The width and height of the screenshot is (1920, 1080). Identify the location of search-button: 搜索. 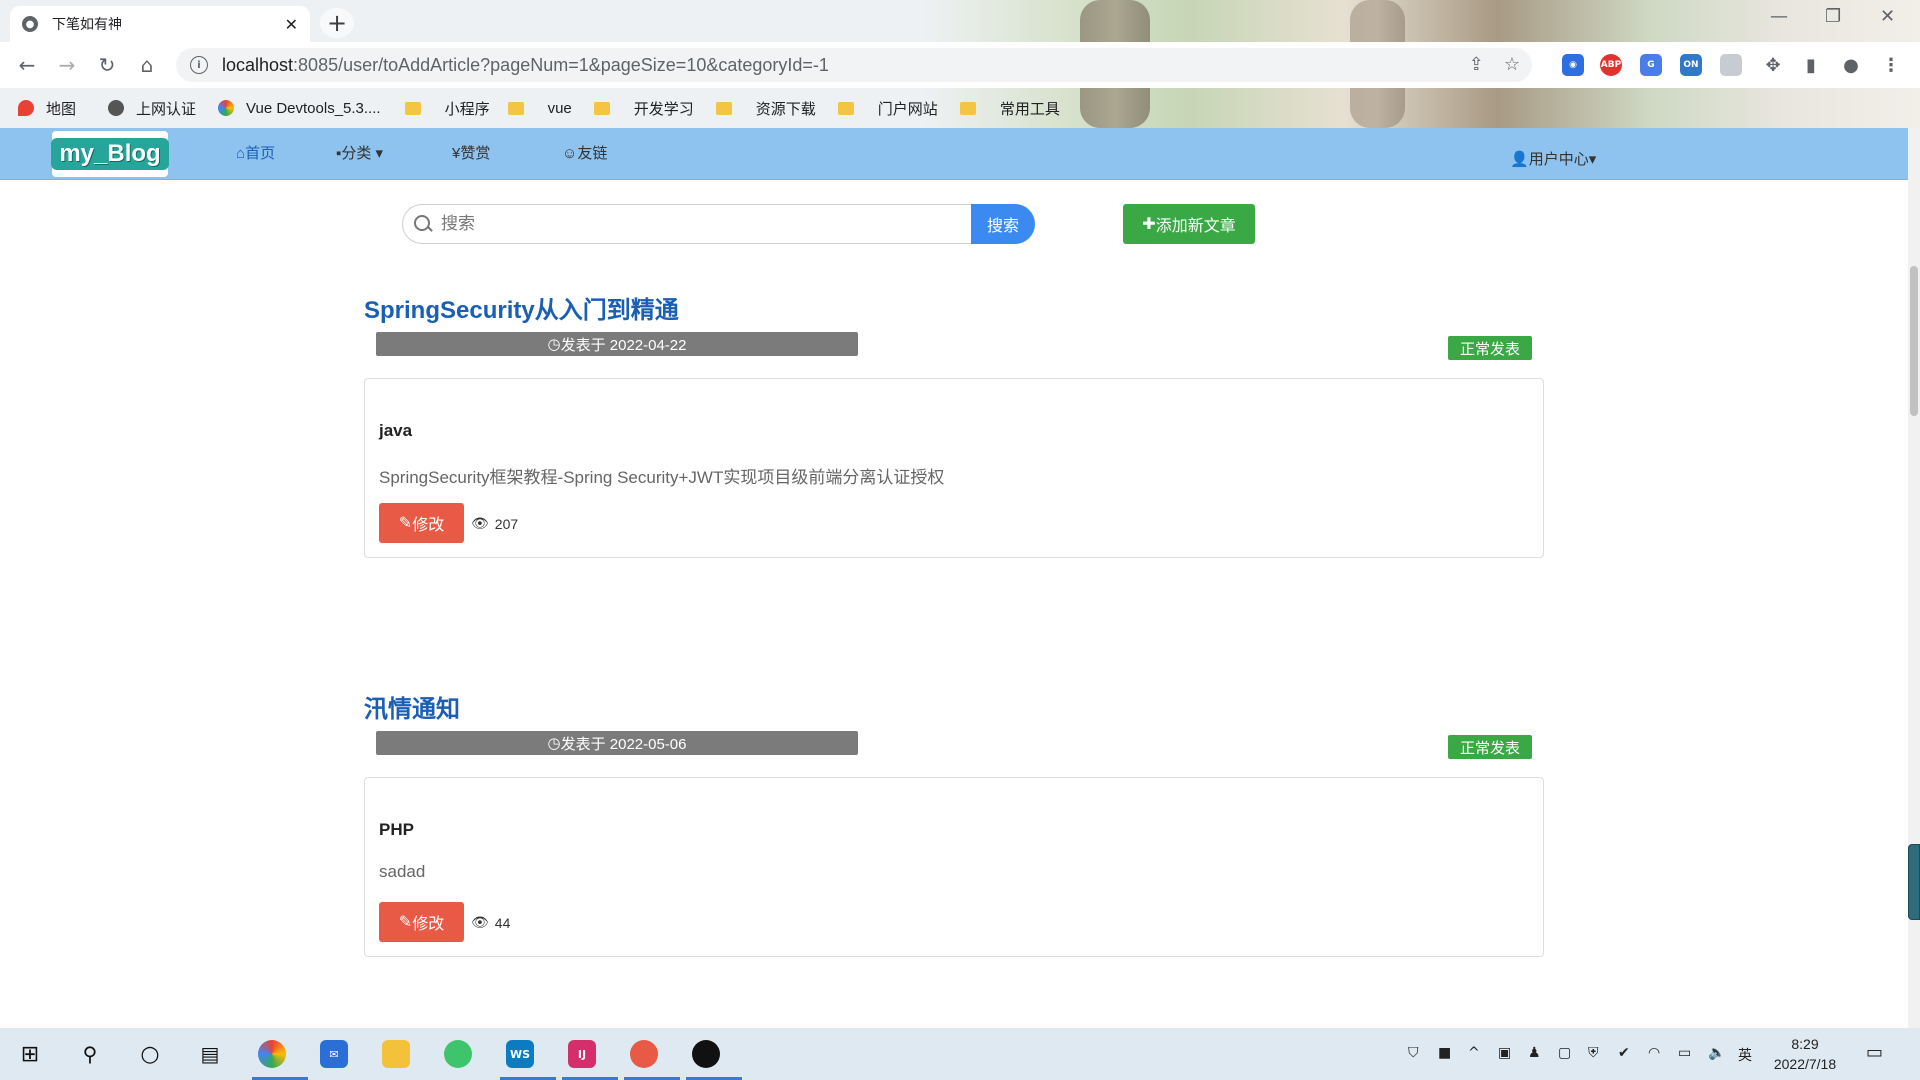
(1003, 224).